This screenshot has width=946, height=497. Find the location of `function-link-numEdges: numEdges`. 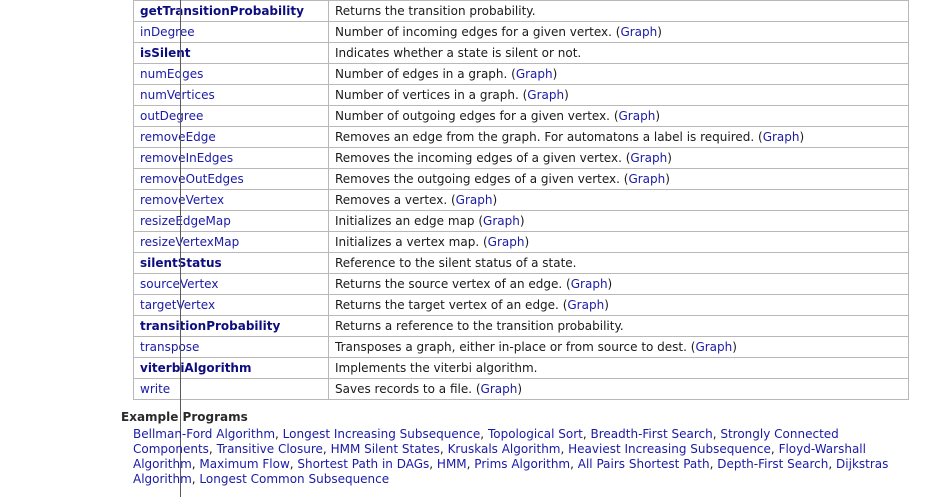

function-link-numEdges: numEdges is located at coordinates (171, 74).